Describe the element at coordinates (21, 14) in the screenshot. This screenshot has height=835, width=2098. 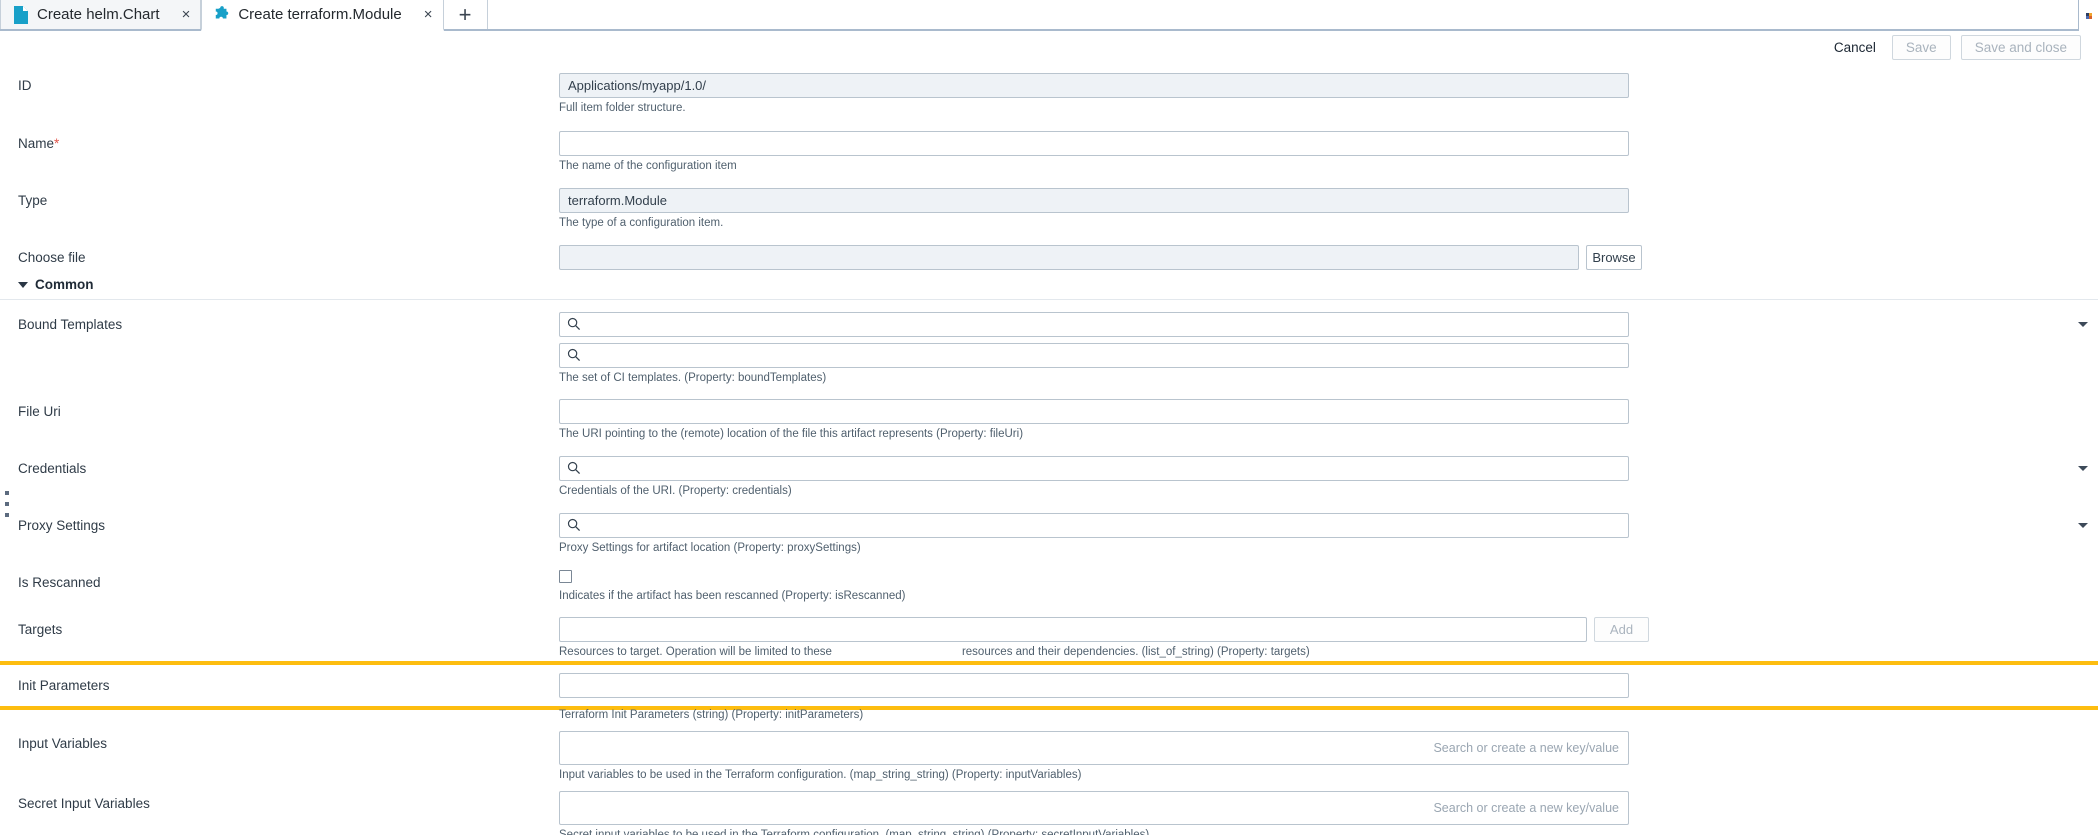
I see `document-icon` at that location.